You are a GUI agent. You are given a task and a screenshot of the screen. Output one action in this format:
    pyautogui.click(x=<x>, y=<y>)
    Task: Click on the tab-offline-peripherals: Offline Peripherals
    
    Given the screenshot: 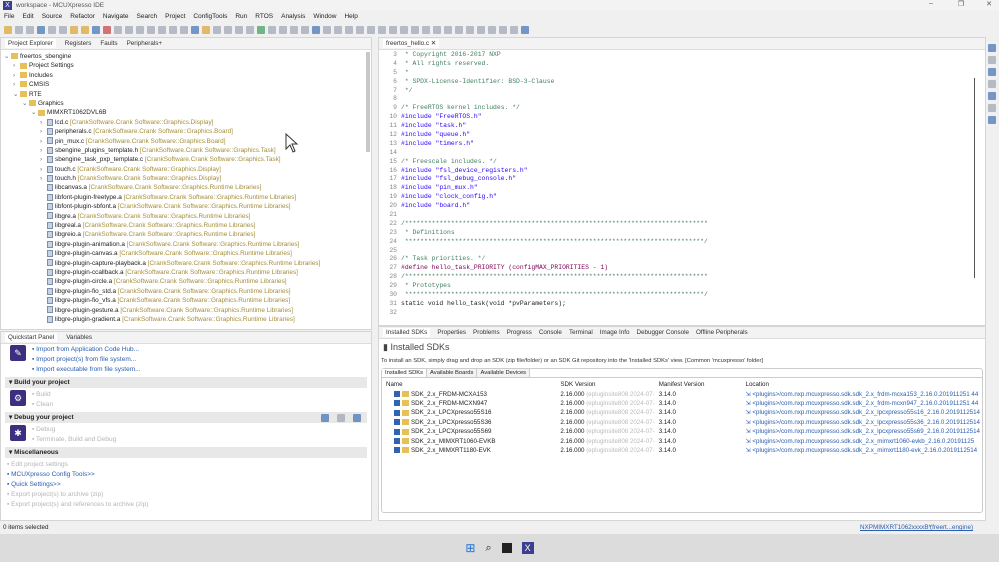 What is the action you would take?
    pyautogui.click(x=722, y=332)
    